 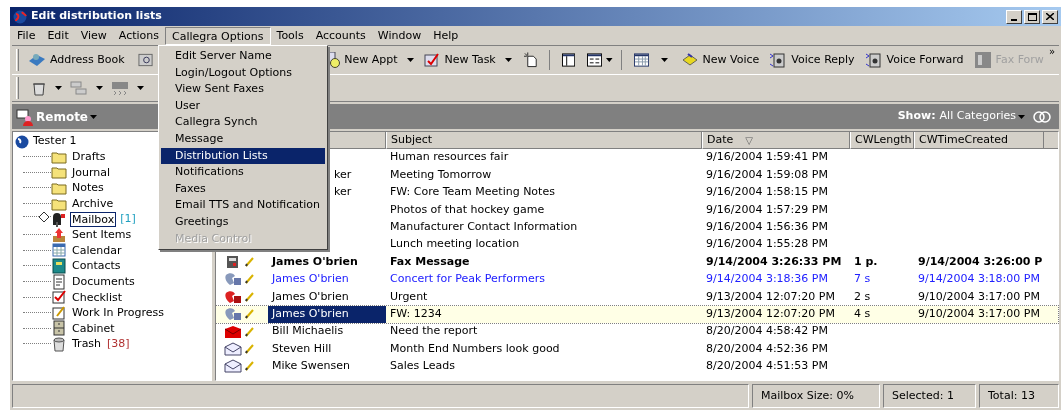 What do you see at coordinates (88, 188) in the screenshot?
I see `tree-item: Notes` at bounding box center [88, 188].